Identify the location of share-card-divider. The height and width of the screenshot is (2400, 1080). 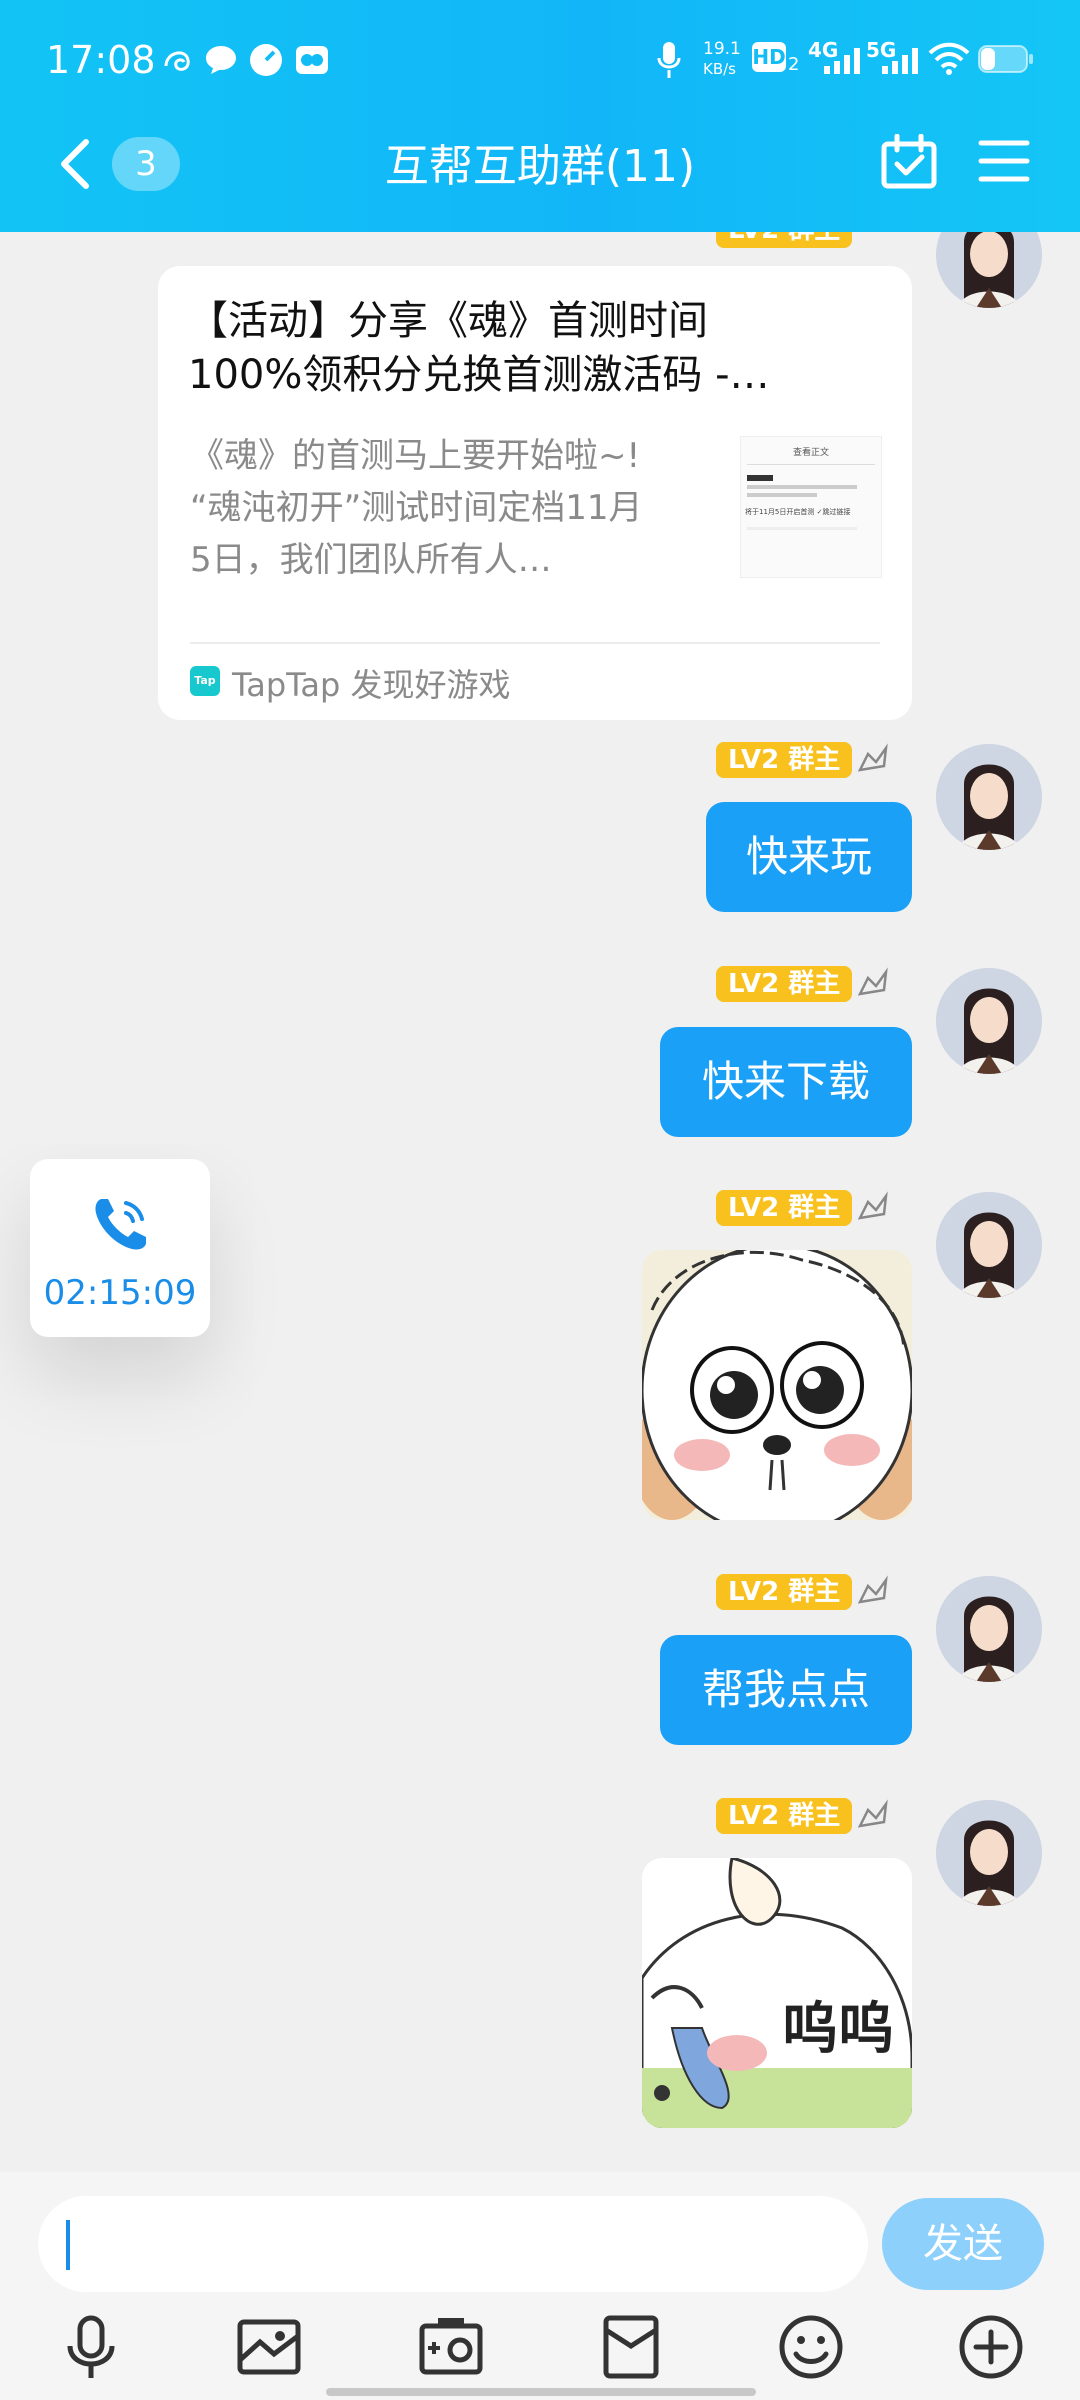
(535, 643).